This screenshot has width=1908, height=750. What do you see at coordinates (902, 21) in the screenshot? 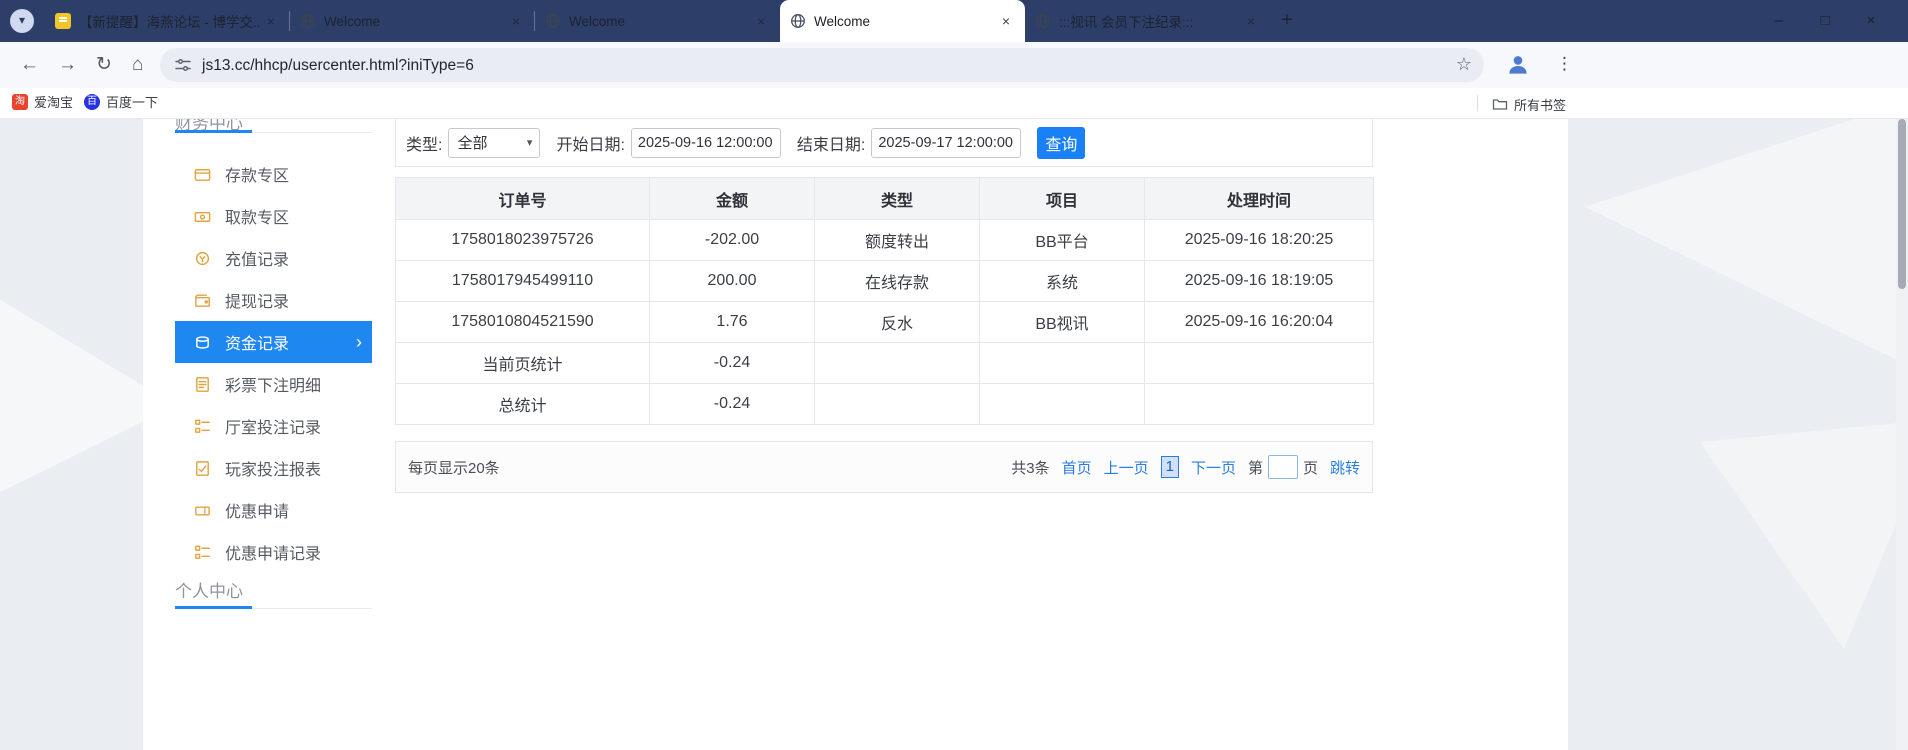
I see `tab-welcome-active: Welcome ×` at bounding box center [902, 21].